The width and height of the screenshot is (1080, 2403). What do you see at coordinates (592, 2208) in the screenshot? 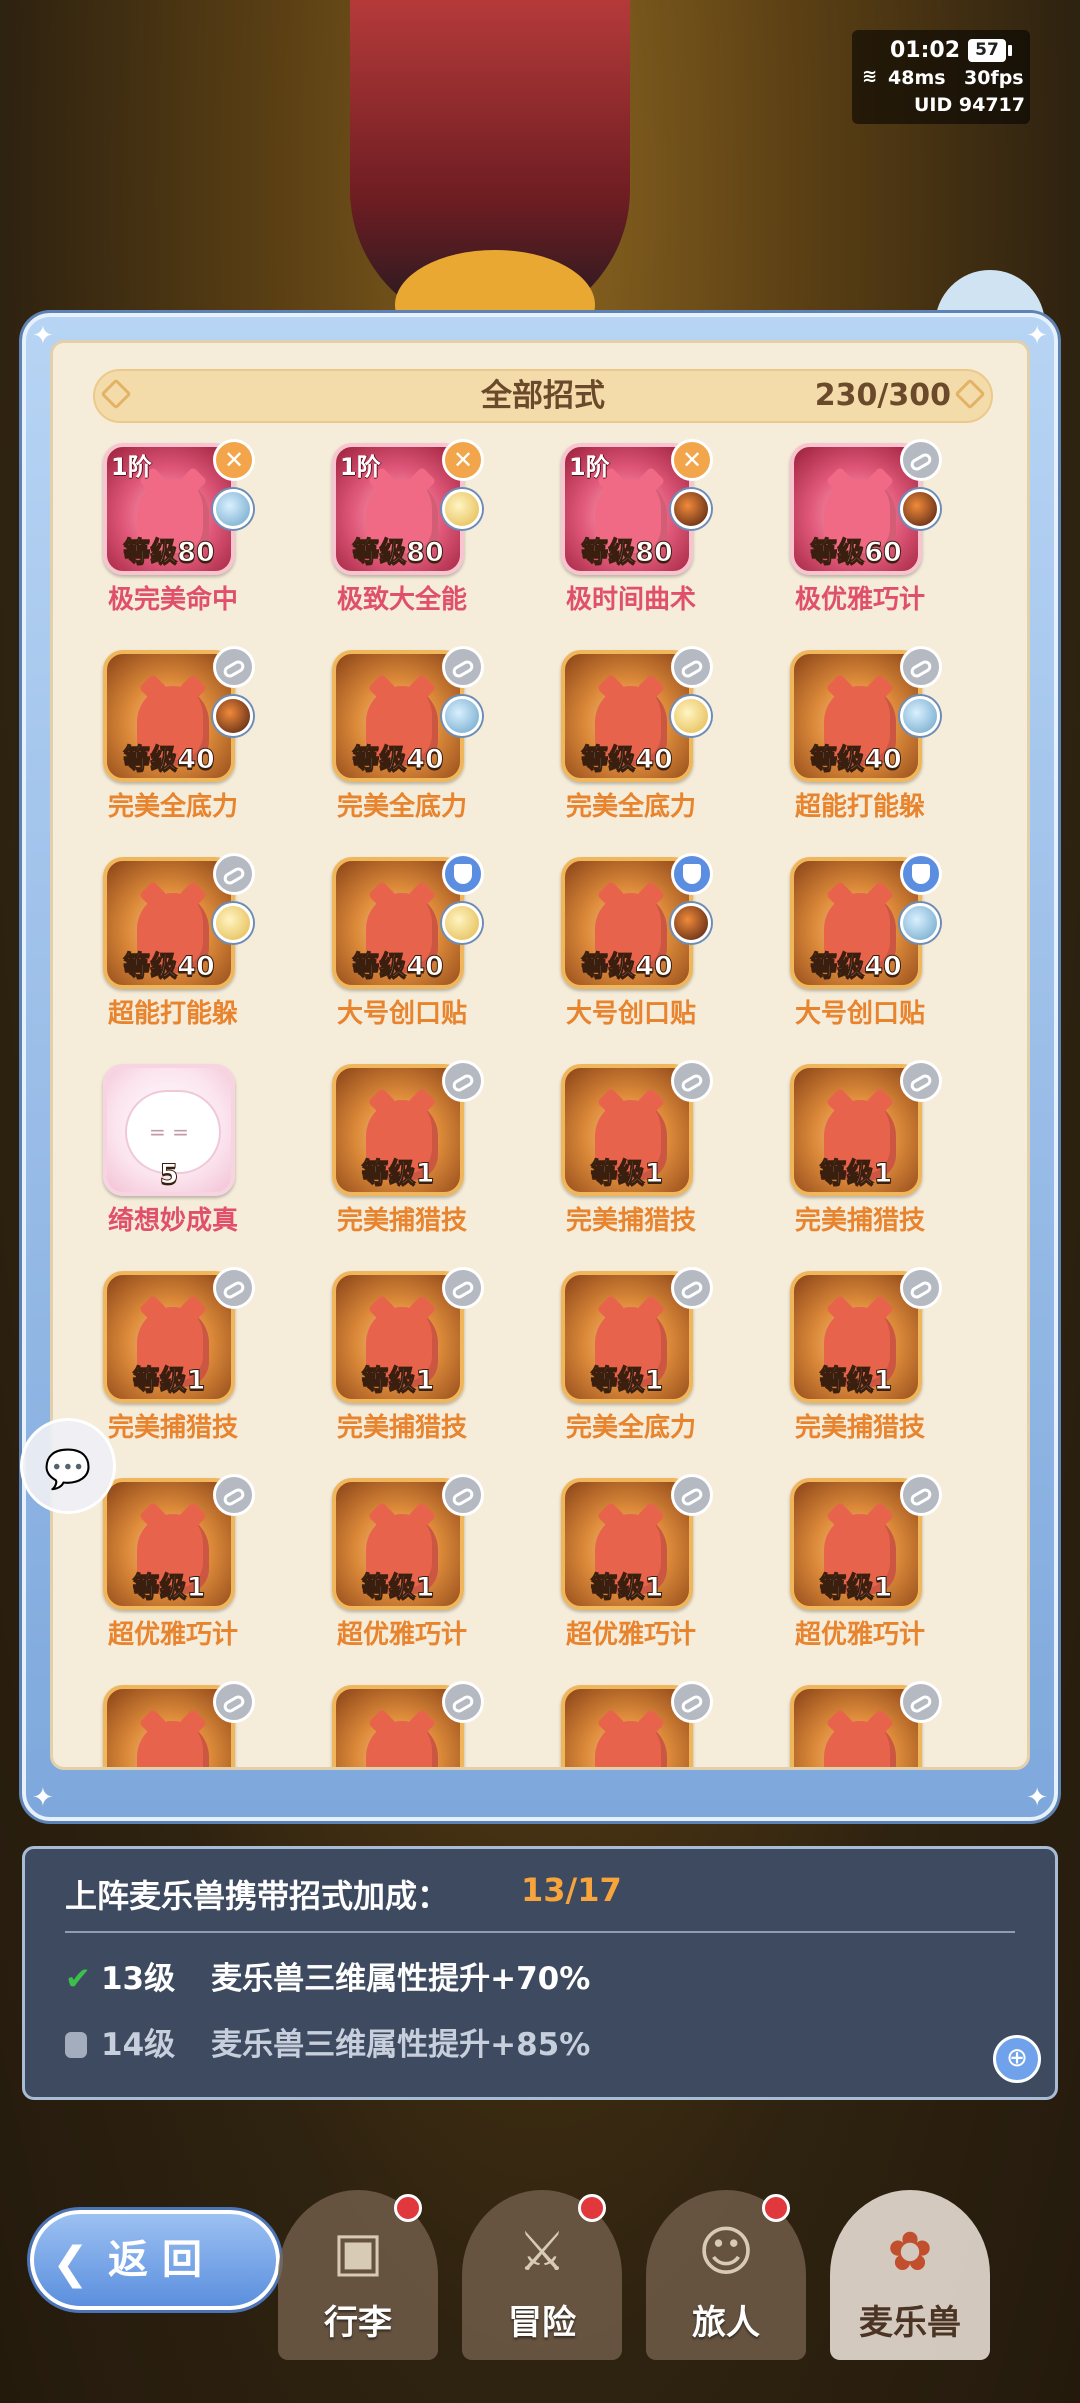
I see `notification-dot` at bounding box center [592, 2208].